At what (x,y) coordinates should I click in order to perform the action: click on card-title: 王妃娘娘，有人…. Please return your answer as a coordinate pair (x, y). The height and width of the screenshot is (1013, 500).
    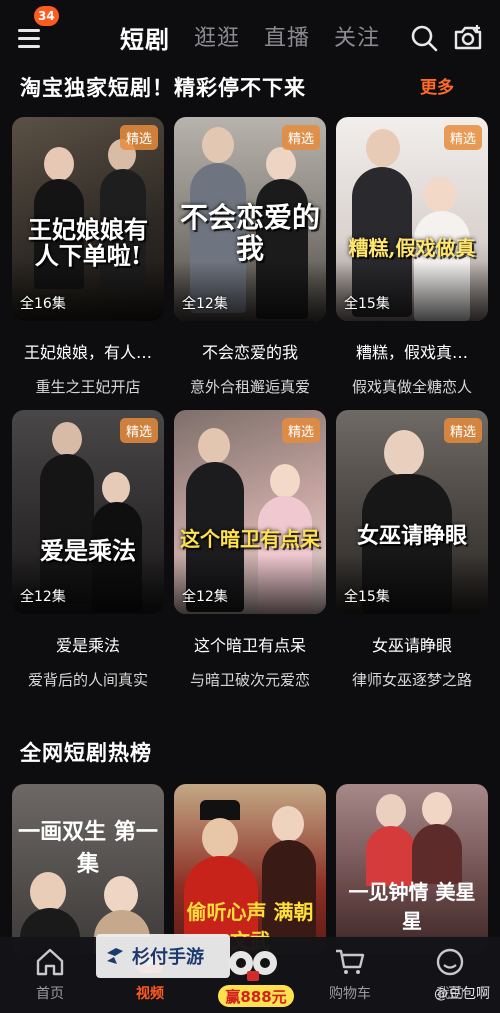
    Looking at the image, I should click on (87, 352).